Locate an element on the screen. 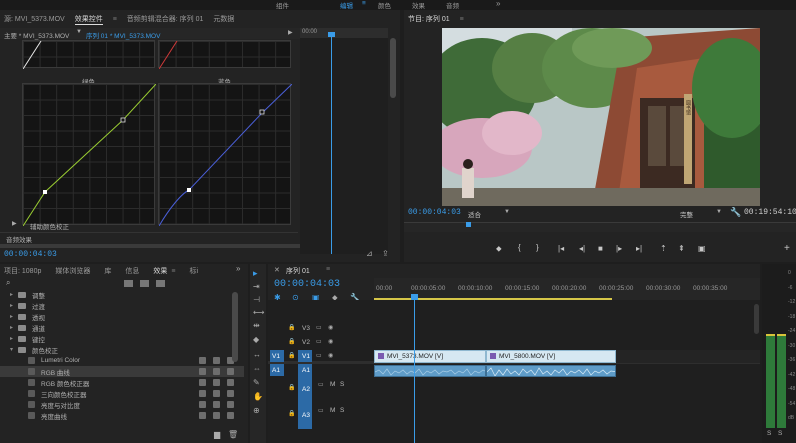 This screenshot has height=443, width=796. track-v3-header: 🔒 V3 ▭ ◉ is located at coordinates (321, 328).